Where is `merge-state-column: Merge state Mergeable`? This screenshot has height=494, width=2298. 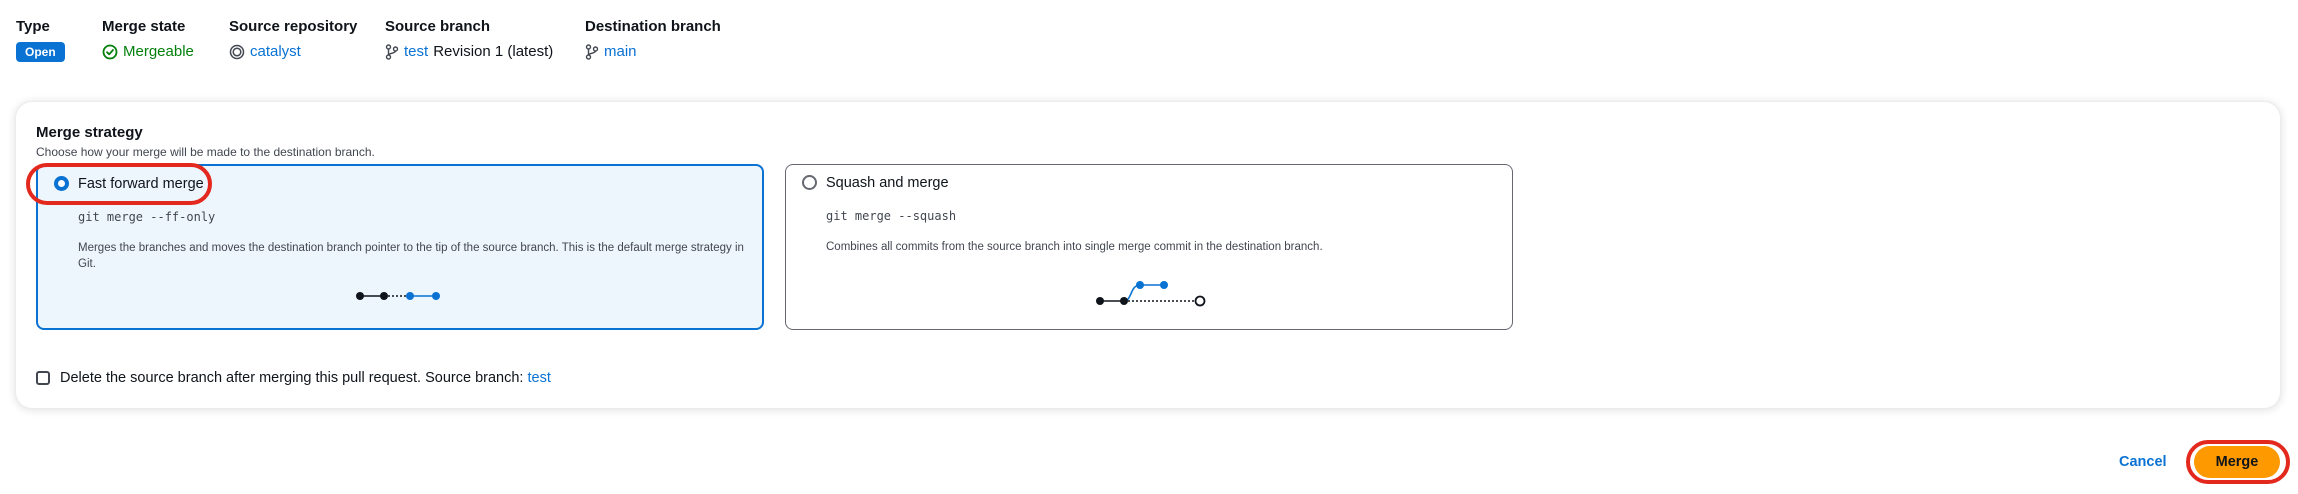 merge-state-column: Merge state Mergeable is located at coordinates (148, 40).